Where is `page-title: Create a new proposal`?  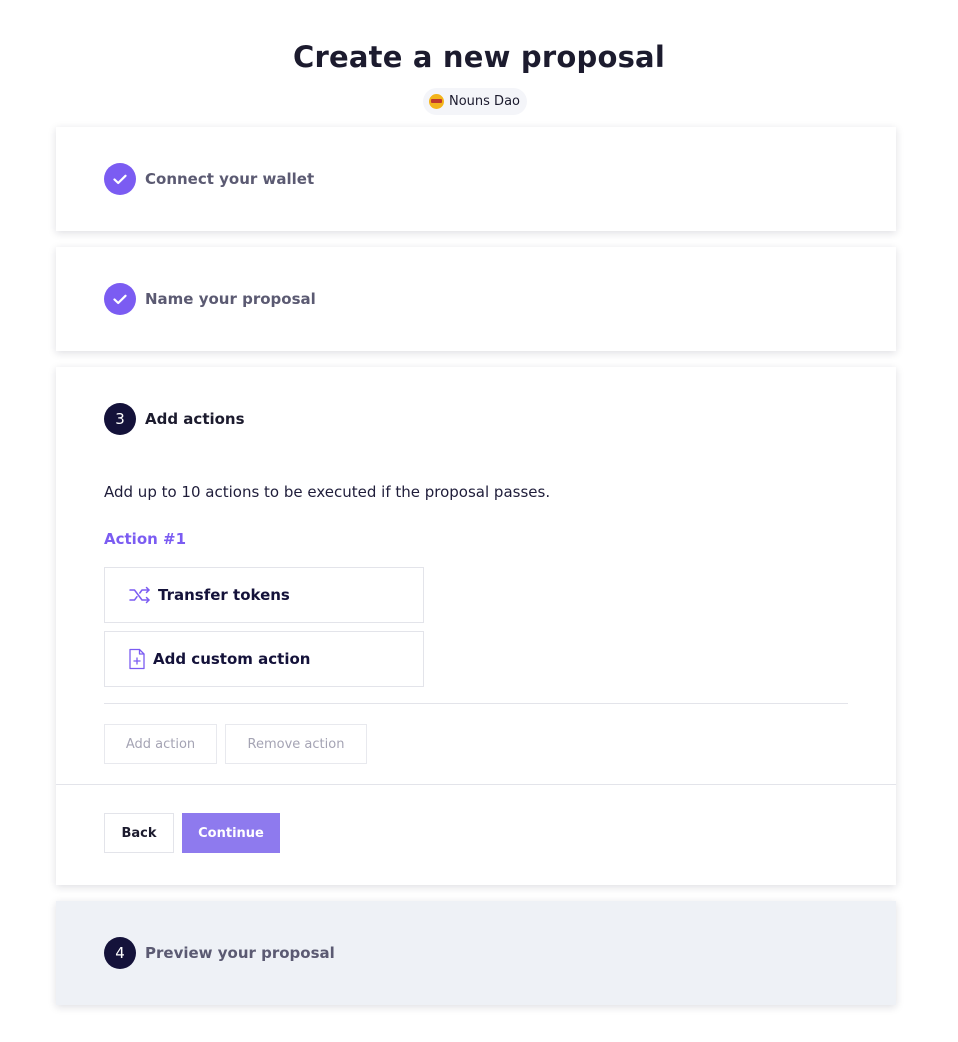
page-title: Create a new proposal is located at coordinates (479, 57).